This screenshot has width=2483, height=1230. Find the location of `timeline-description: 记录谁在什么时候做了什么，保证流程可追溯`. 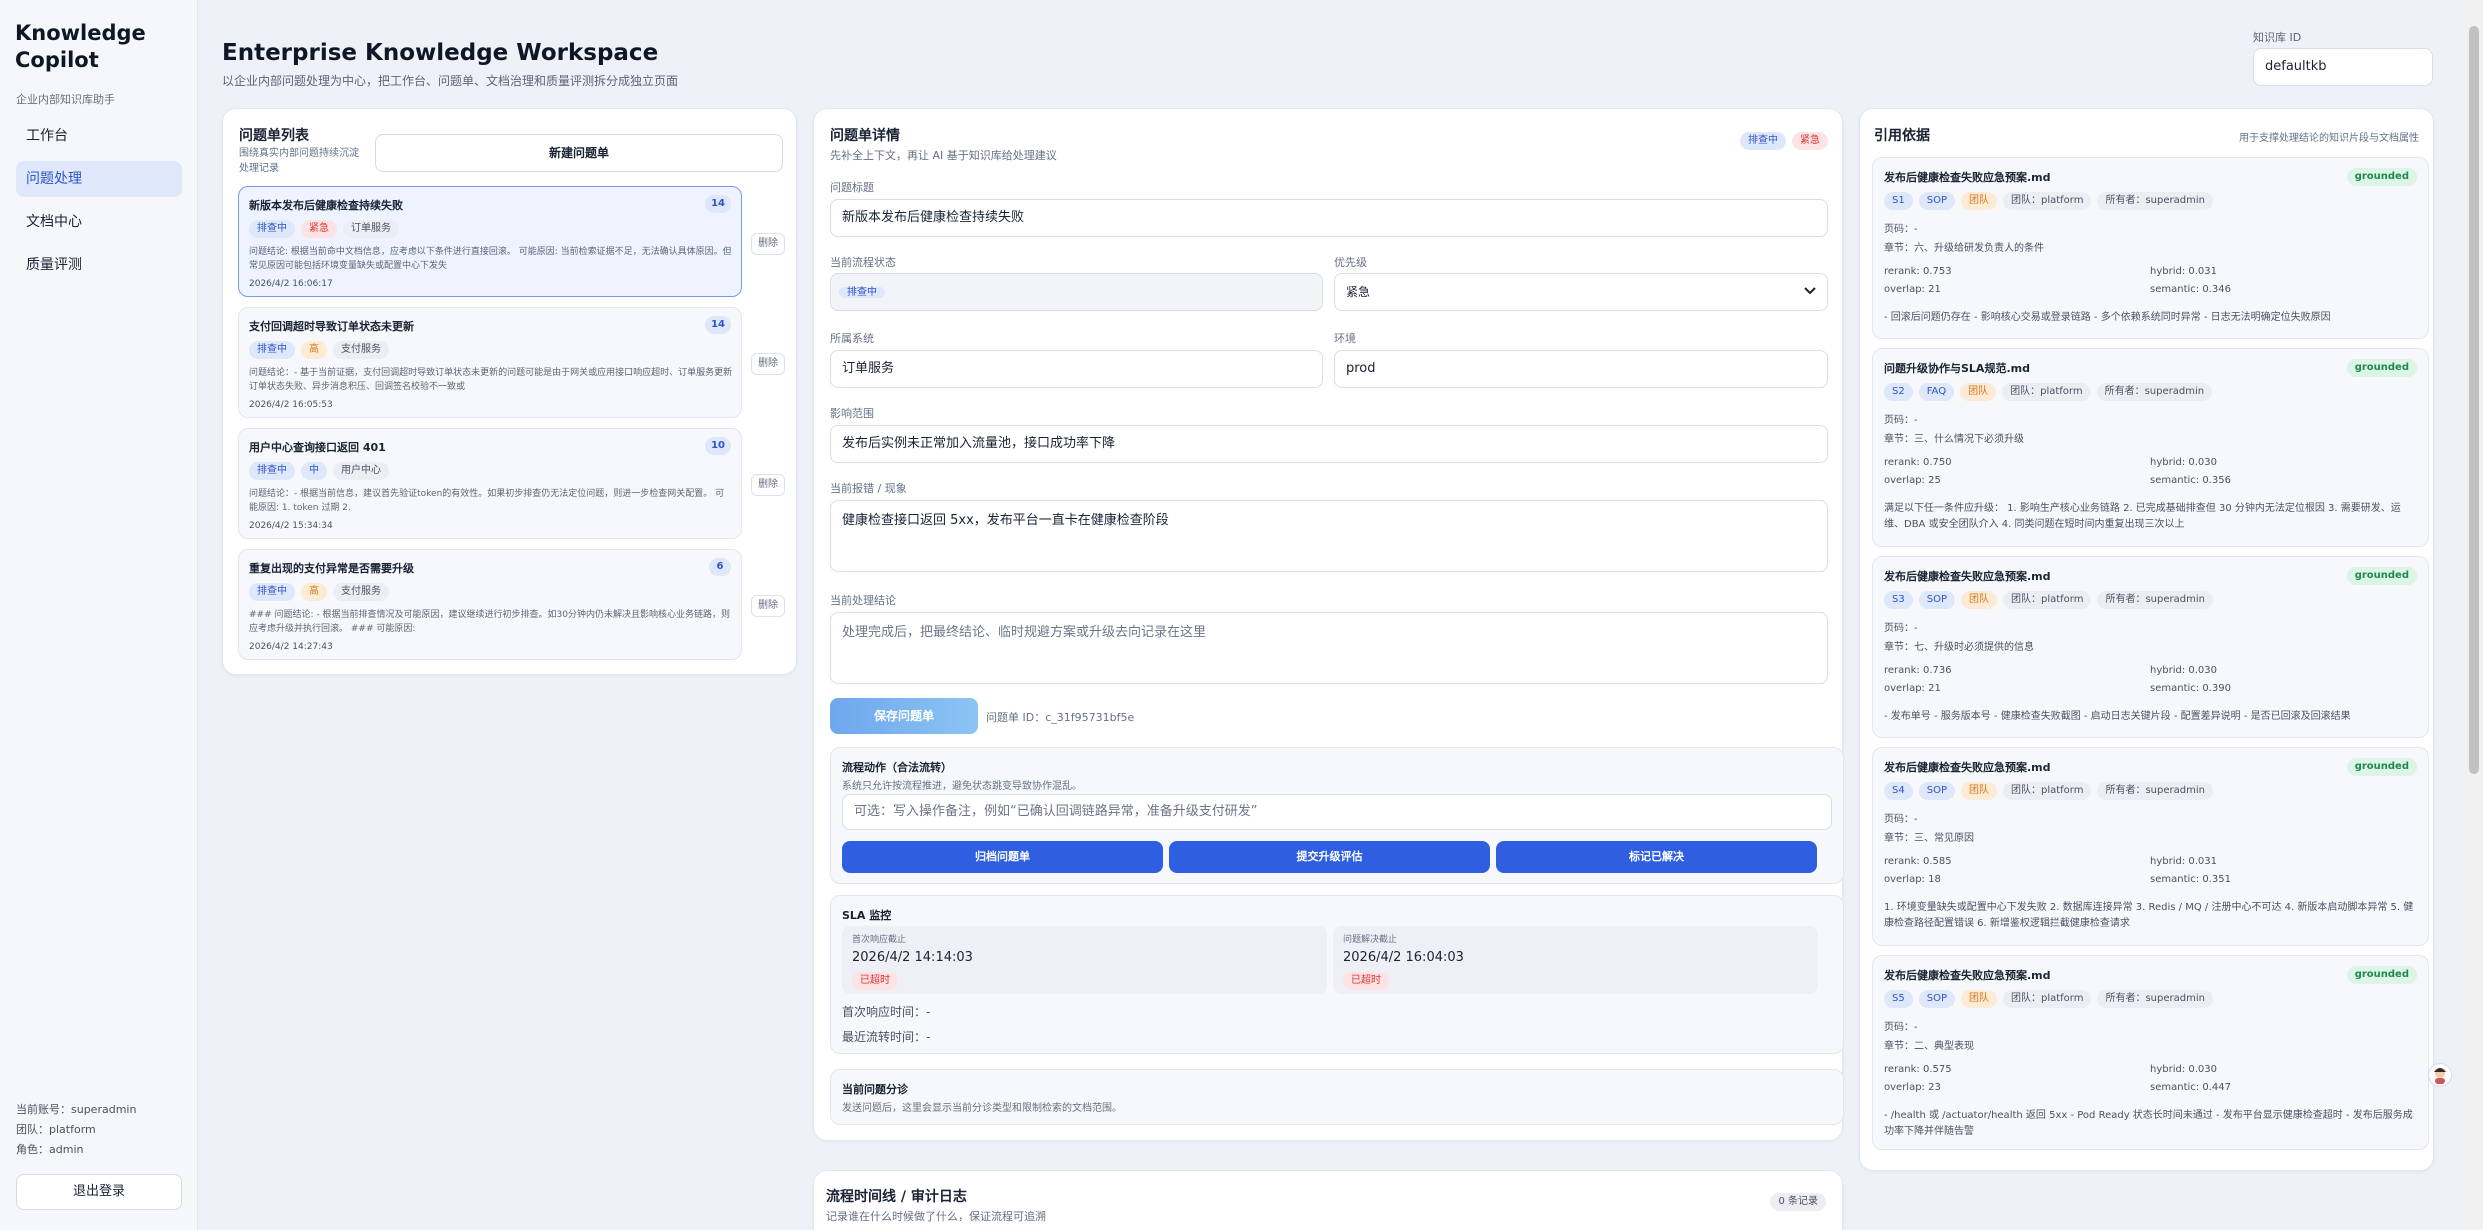

timeline-description: 记录谁在什么时候做了什么，保证流程可追溯 is located at coordinates (936, 1216).